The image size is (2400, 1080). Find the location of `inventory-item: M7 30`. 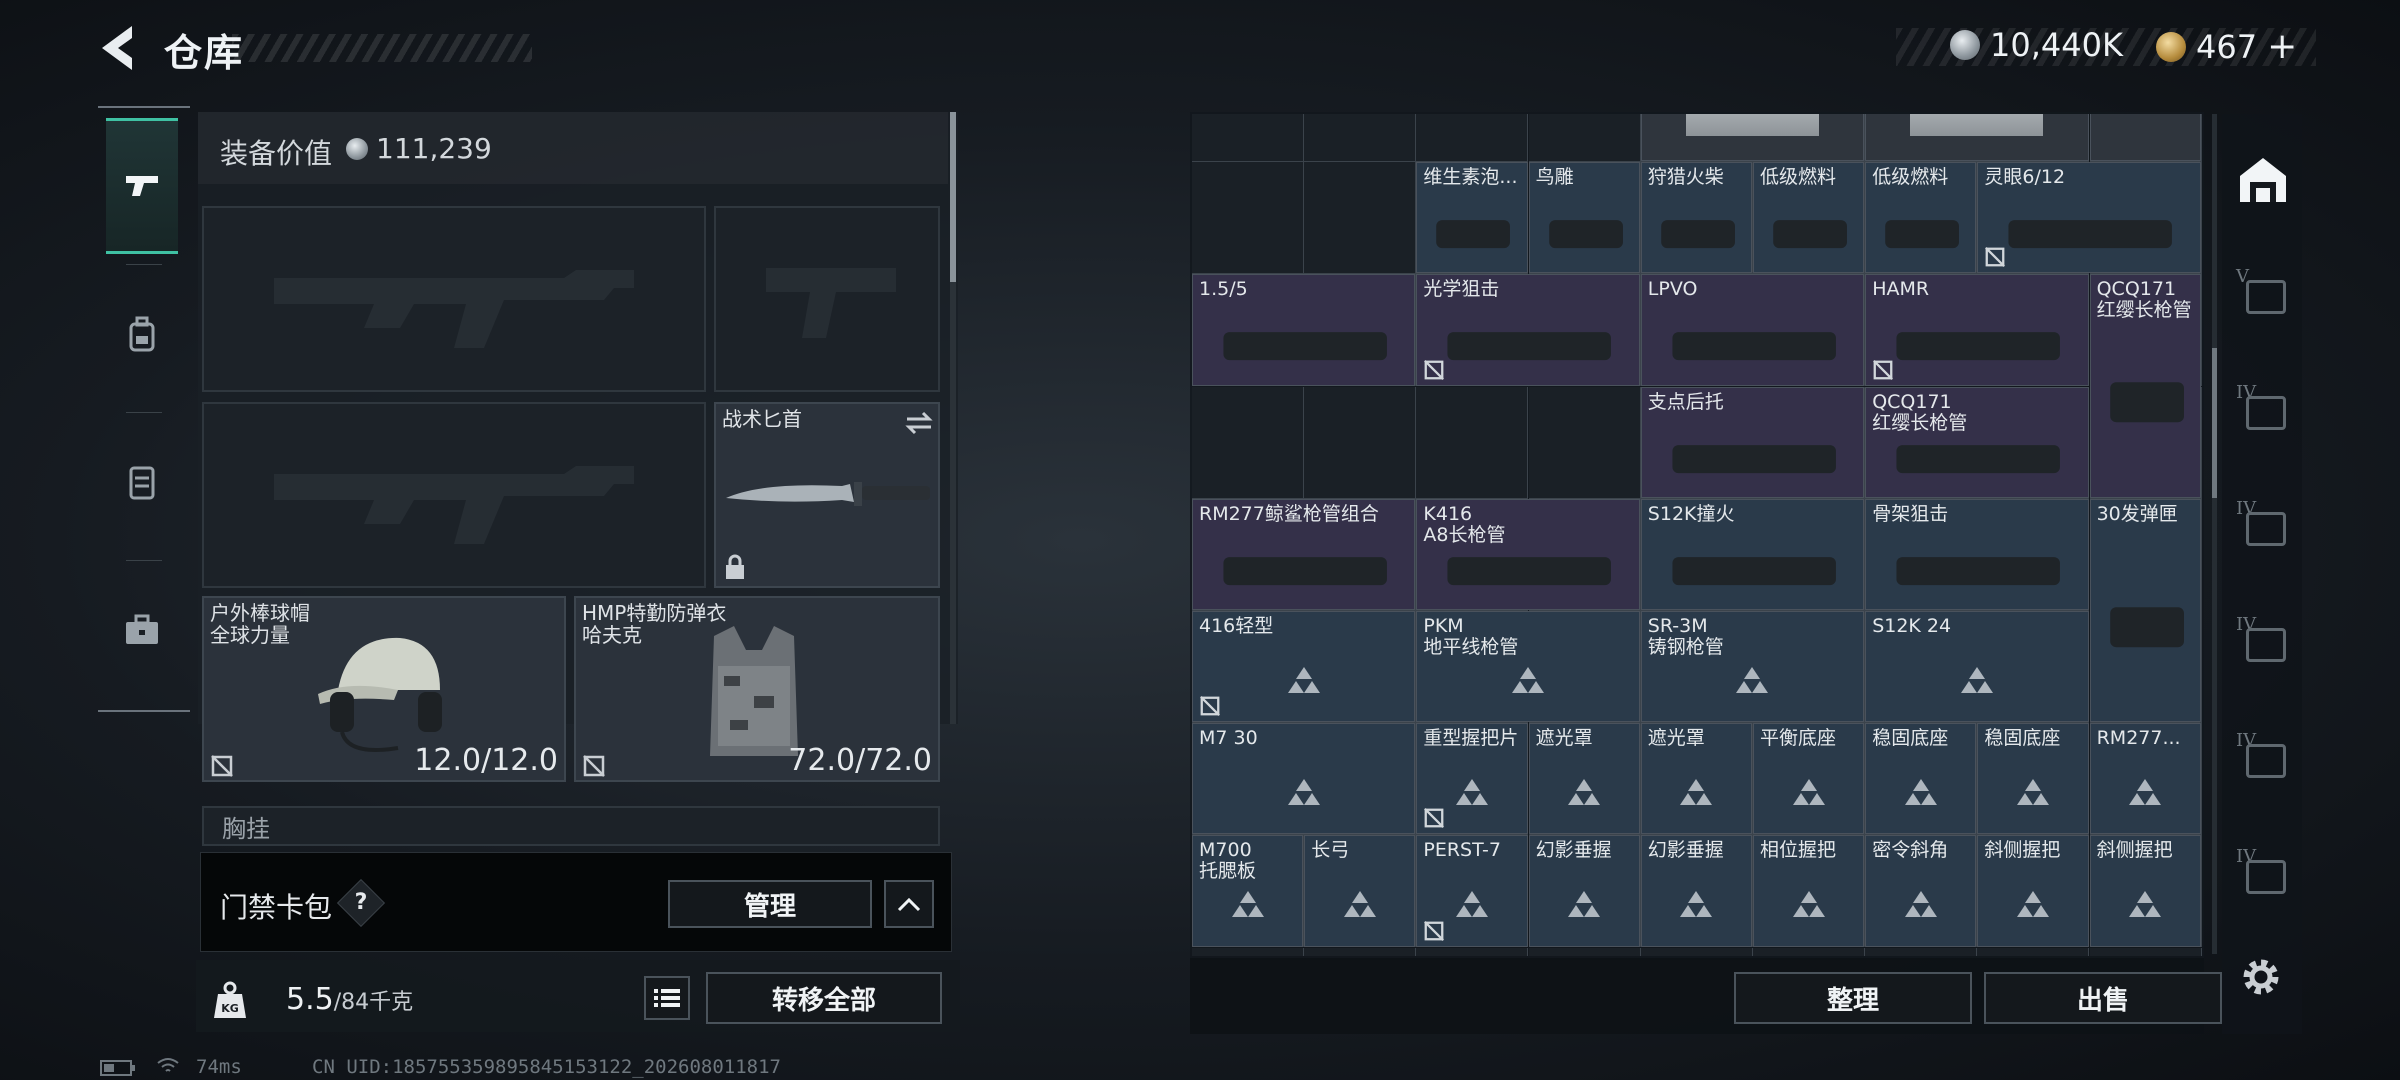

inventory-item: M7 30 is located at coordinates (1304, 779).